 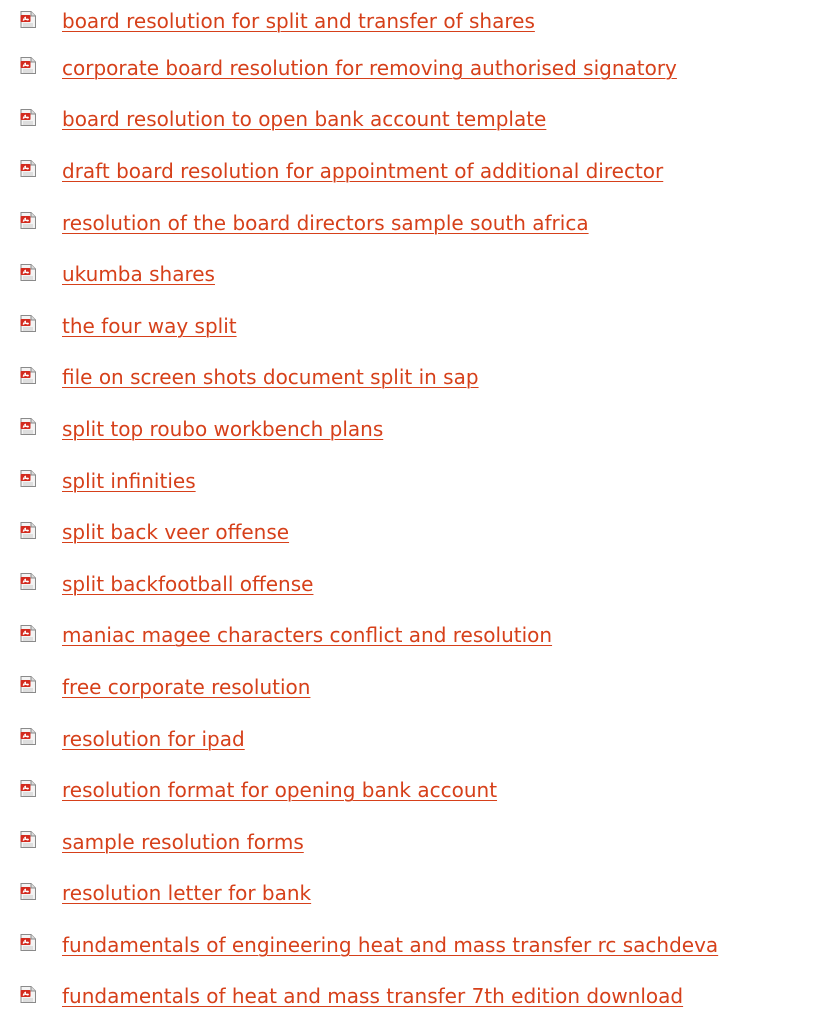 I want to click on document-link: ukumba shares, so click(x=138, y=274).